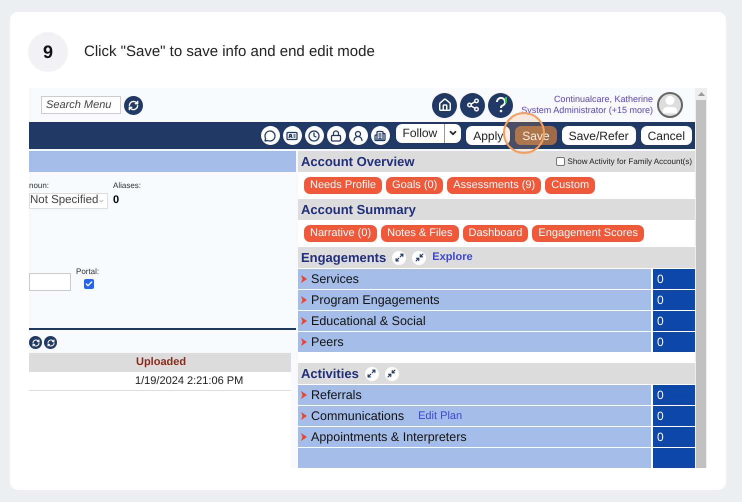  What do you see at coordinates (343, 185) in the screenshot?
I see `tag-button: Needs Profile` at bounding box center [343, 185].